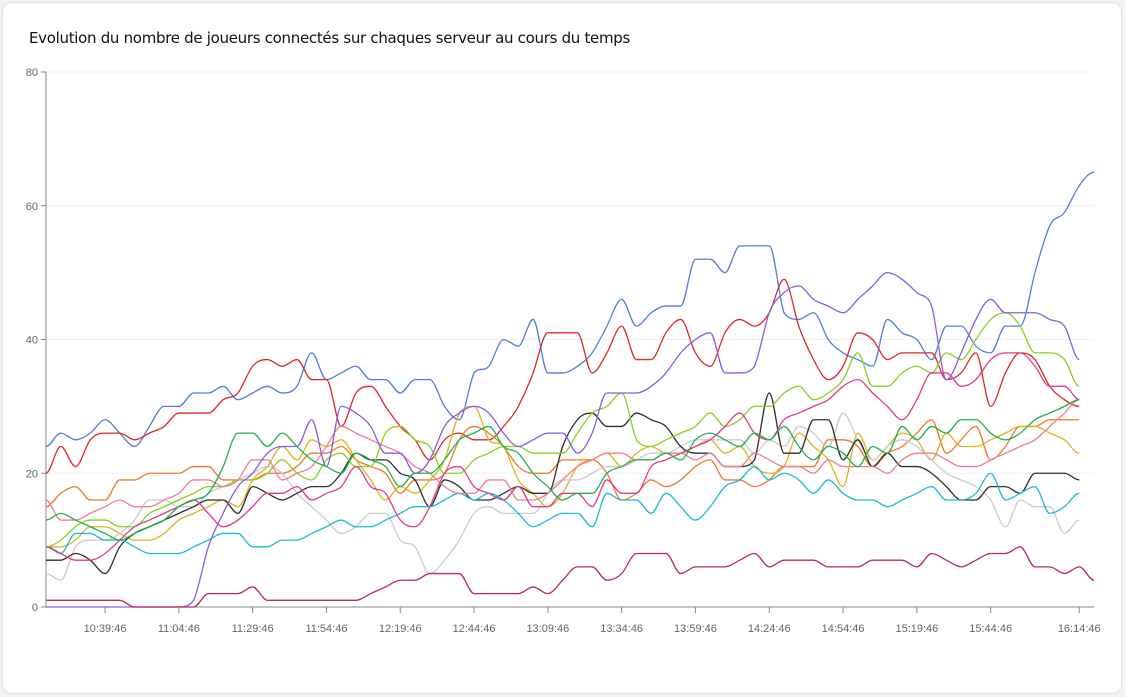  What do you see at coordinates (326, 629) in the screenshot?
I see `x-tick-label: 11:54:46` at bounding box center [326, 629].